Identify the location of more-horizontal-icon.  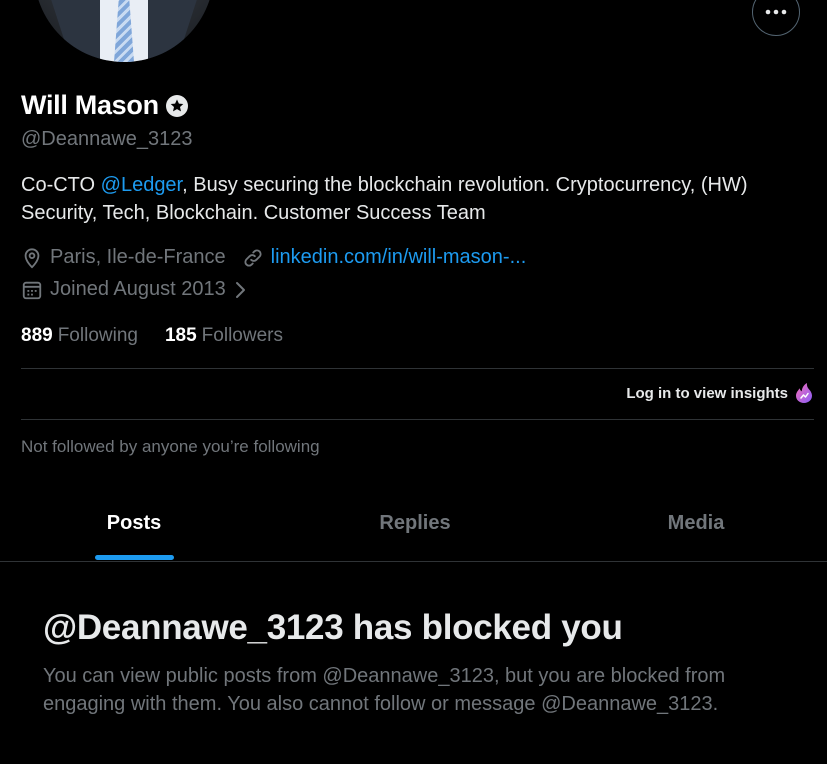
(776, 12).